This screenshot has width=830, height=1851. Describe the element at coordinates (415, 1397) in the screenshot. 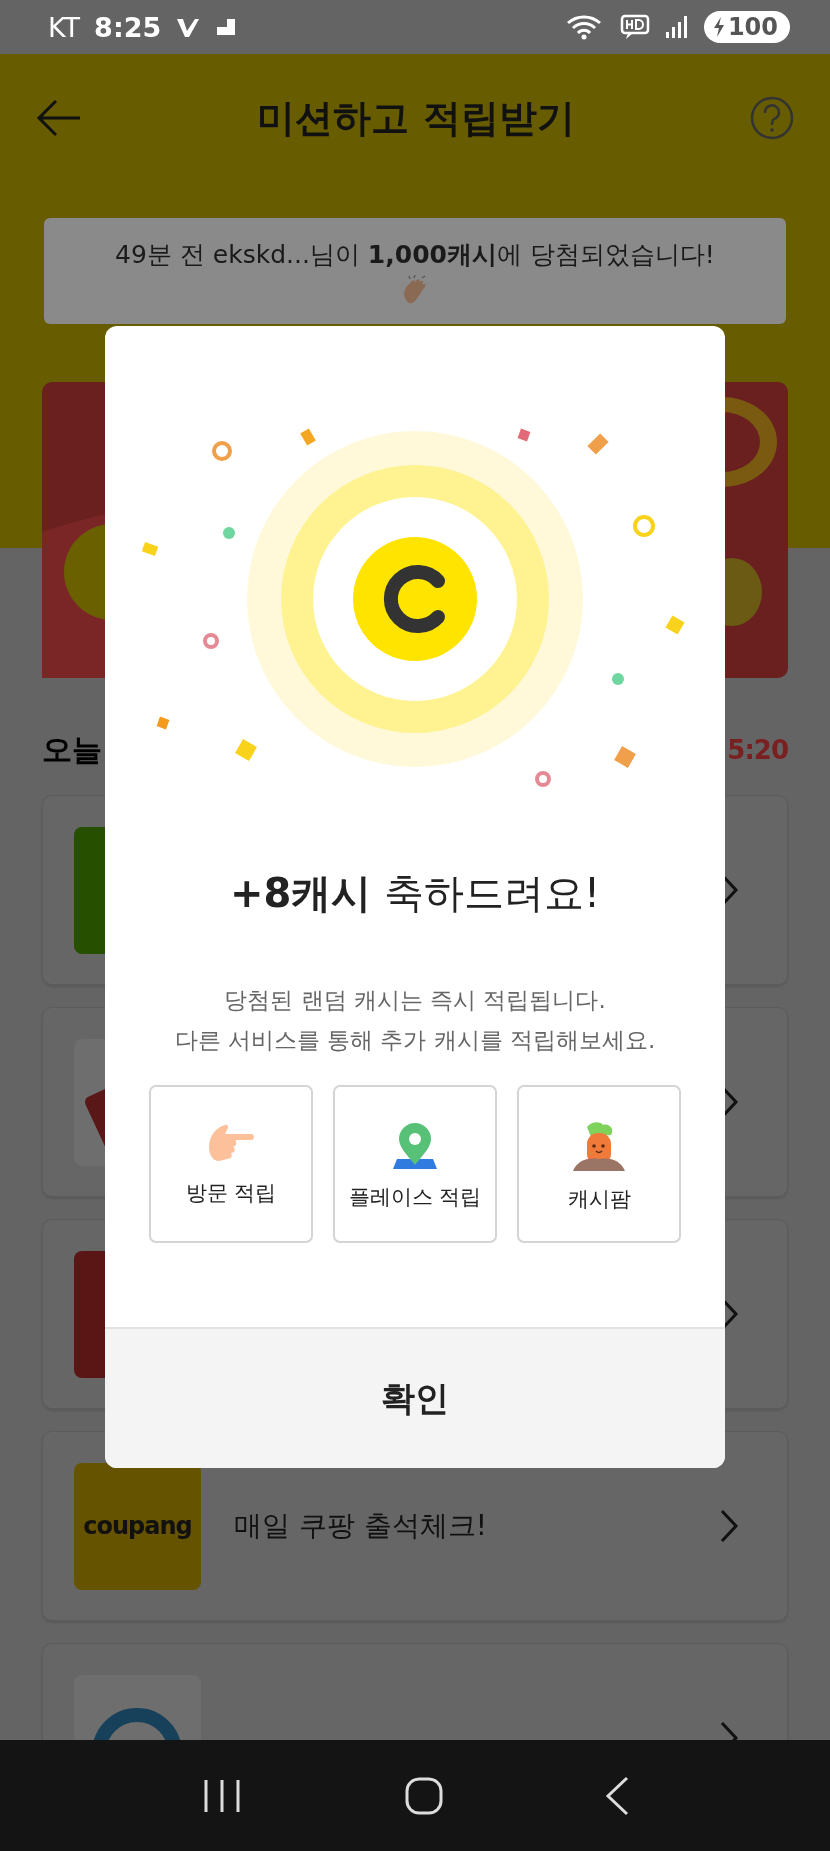

I see `confirm-button: 확인` at that location.